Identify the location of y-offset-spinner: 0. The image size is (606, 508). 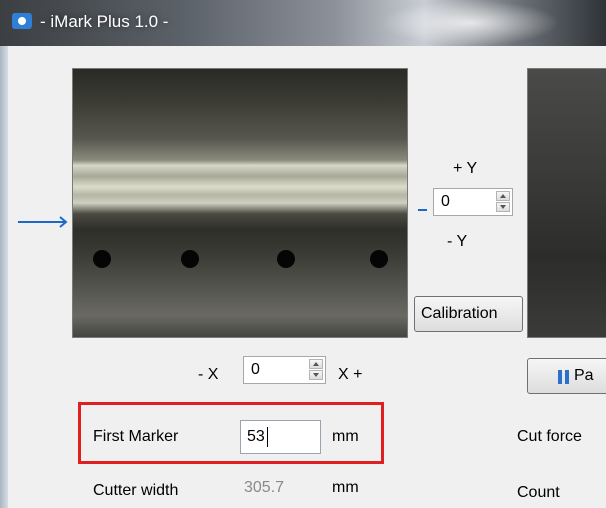
(473, 202).